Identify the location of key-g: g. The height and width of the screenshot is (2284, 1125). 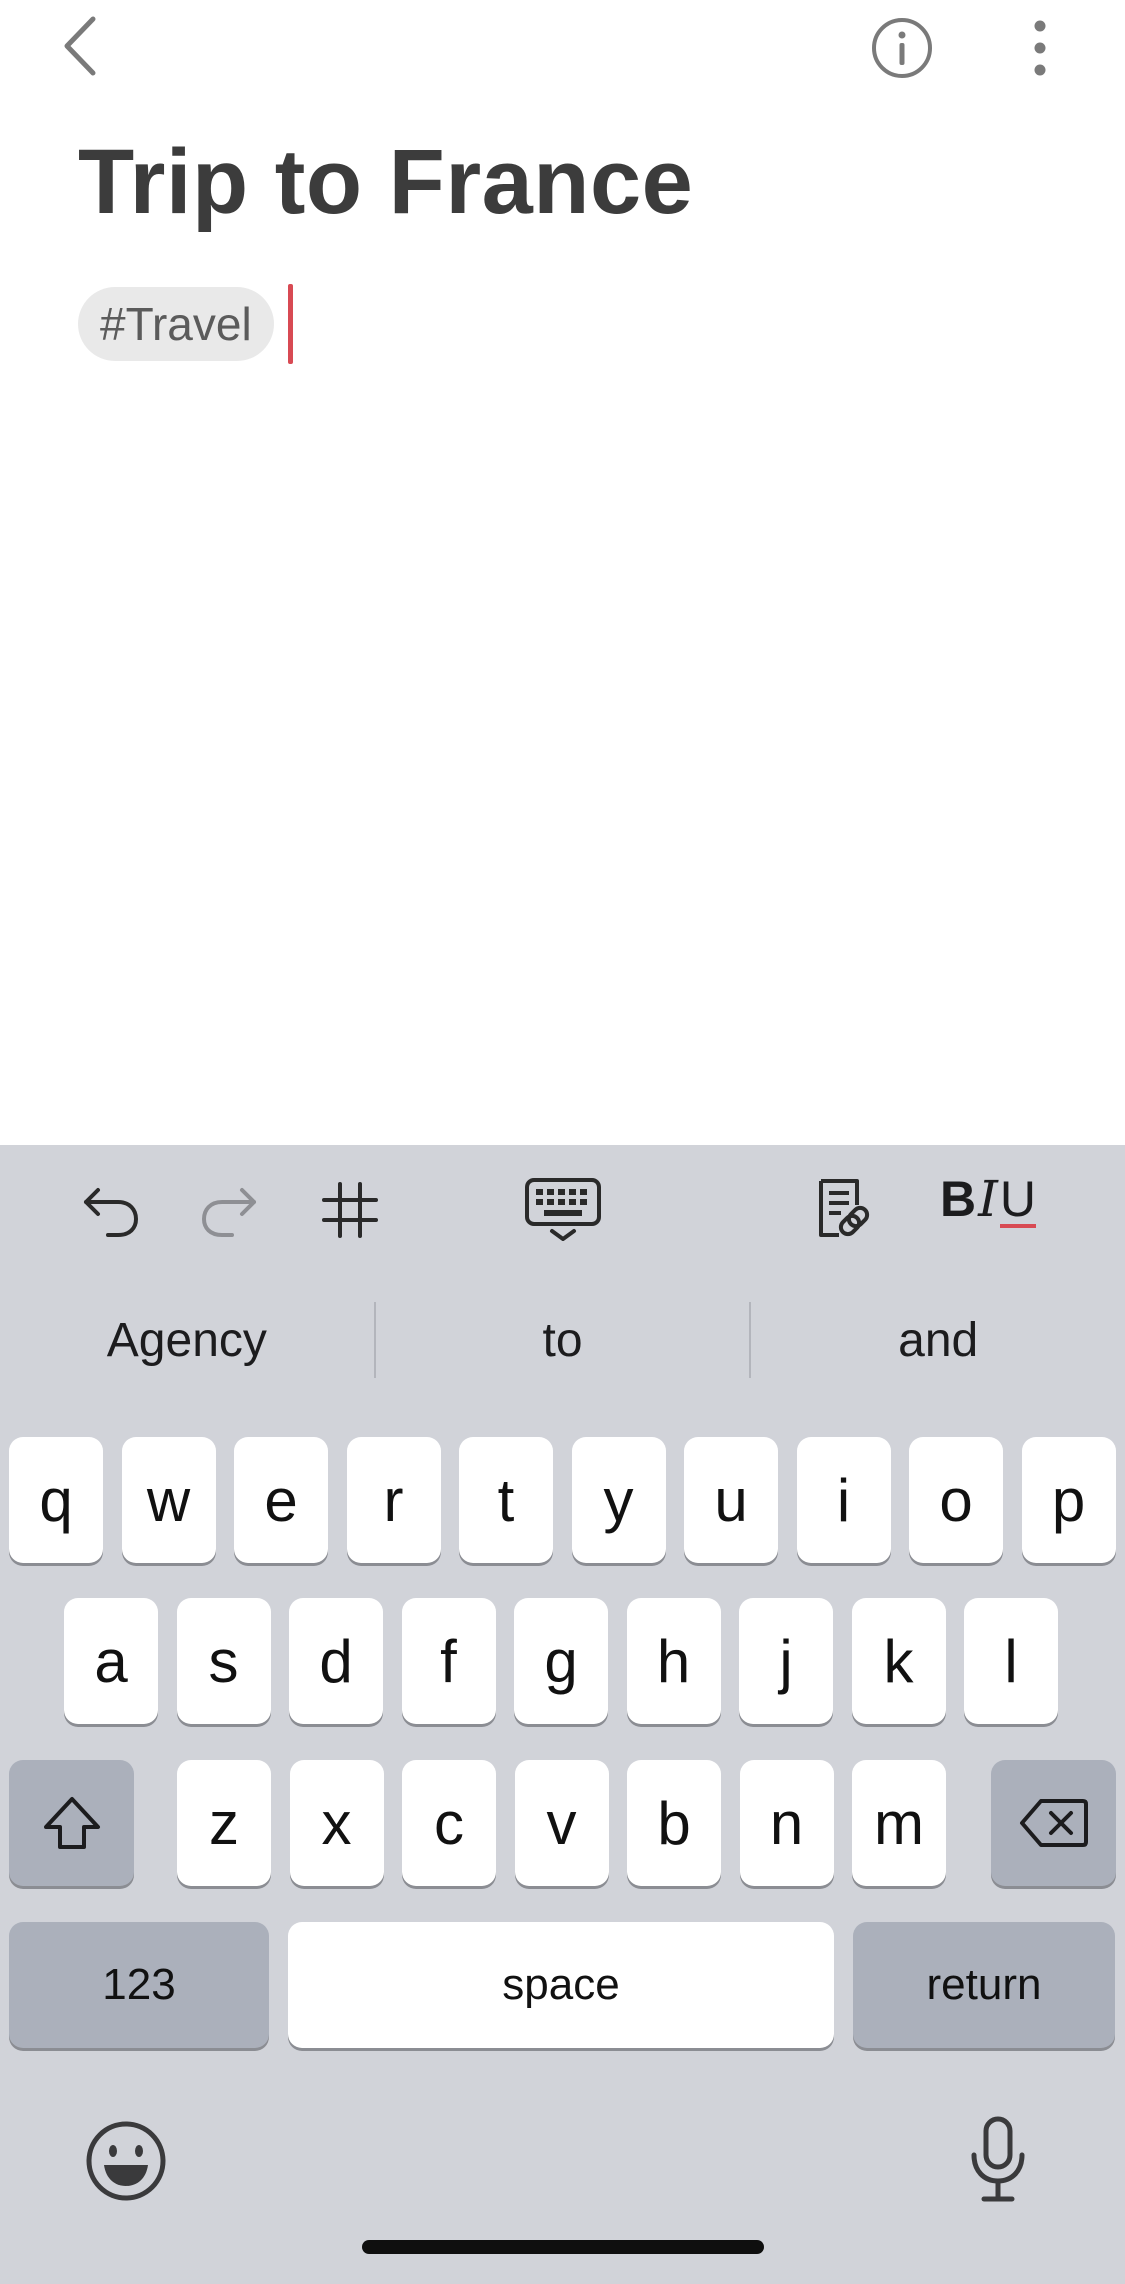
(561, 1661).